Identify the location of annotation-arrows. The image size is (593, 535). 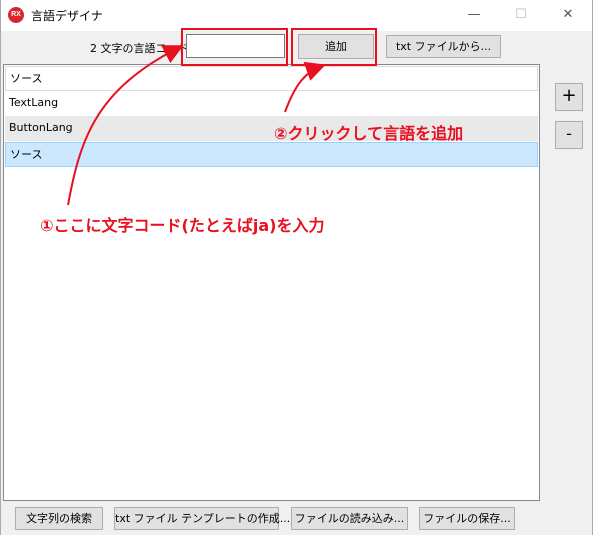
(196, 125).